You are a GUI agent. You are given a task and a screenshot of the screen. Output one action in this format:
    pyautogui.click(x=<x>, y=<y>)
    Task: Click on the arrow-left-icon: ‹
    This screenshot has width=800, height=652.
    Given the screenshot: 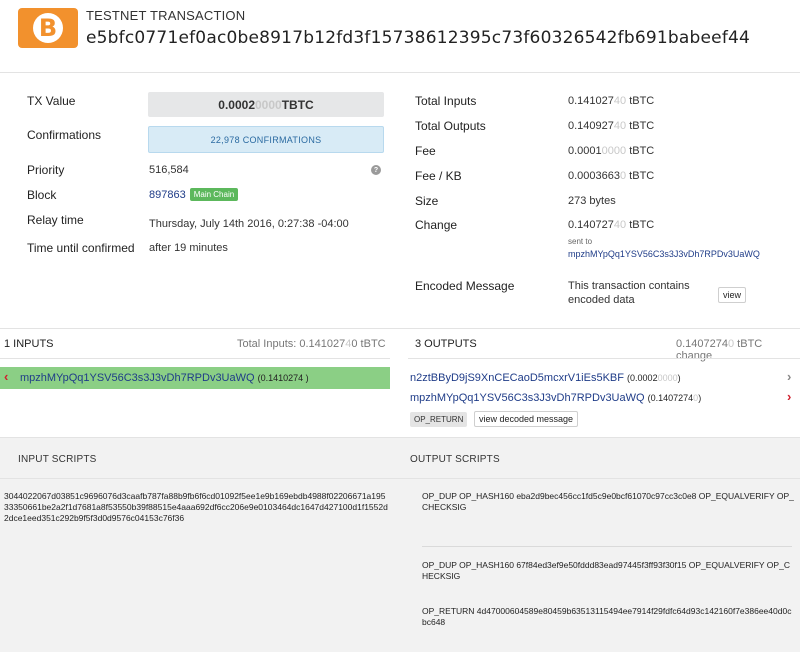 What is the action you would take?
    pyautogui.click(x=6, y=376)
    